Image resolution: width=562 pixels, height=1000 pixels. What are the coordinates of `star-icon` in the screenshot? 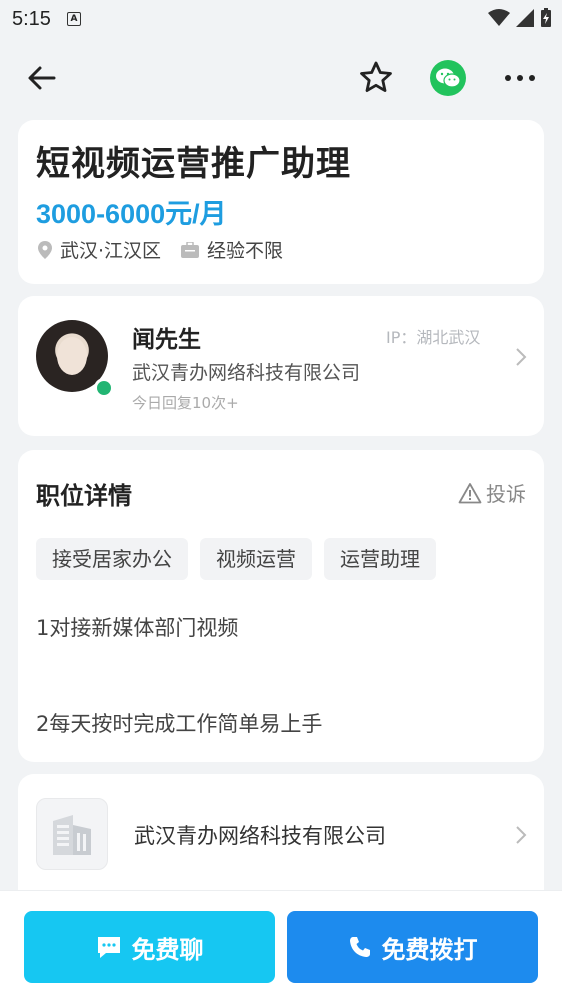 It's located at (376, 76).